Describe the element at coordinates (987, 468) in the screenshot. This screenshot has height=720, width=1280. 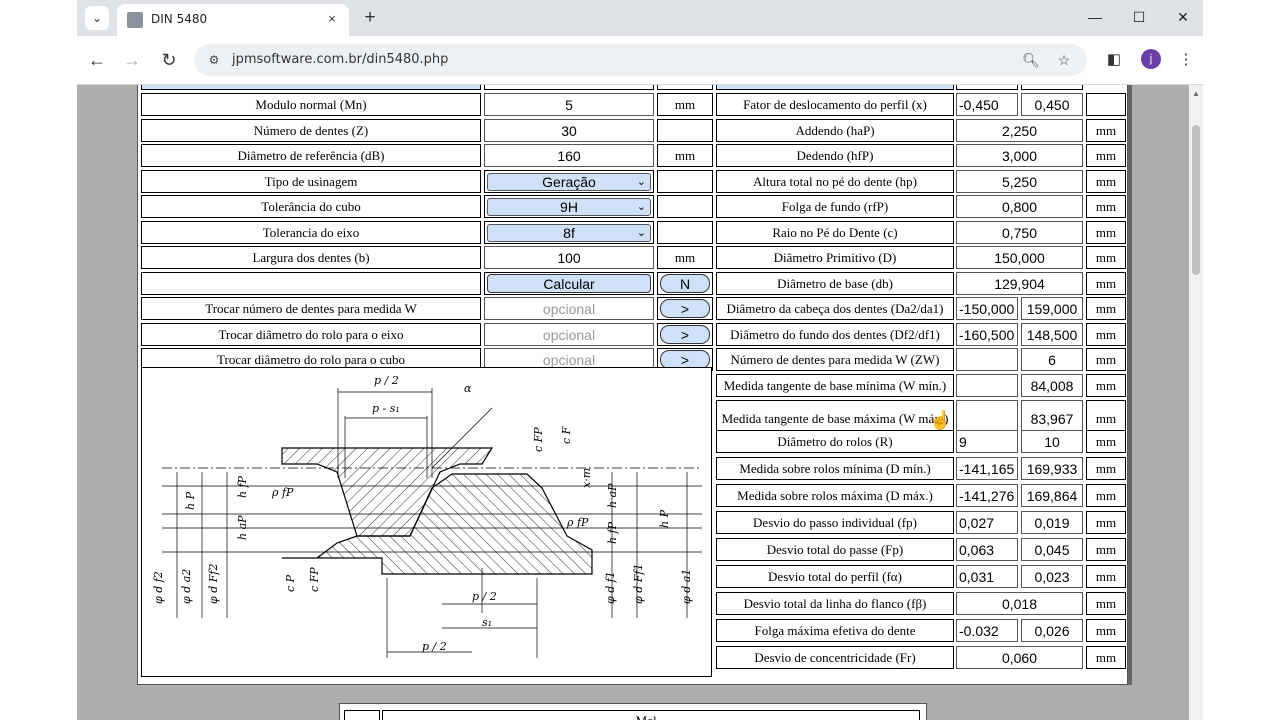
I see `result-value-hub: -141,165` at that location.